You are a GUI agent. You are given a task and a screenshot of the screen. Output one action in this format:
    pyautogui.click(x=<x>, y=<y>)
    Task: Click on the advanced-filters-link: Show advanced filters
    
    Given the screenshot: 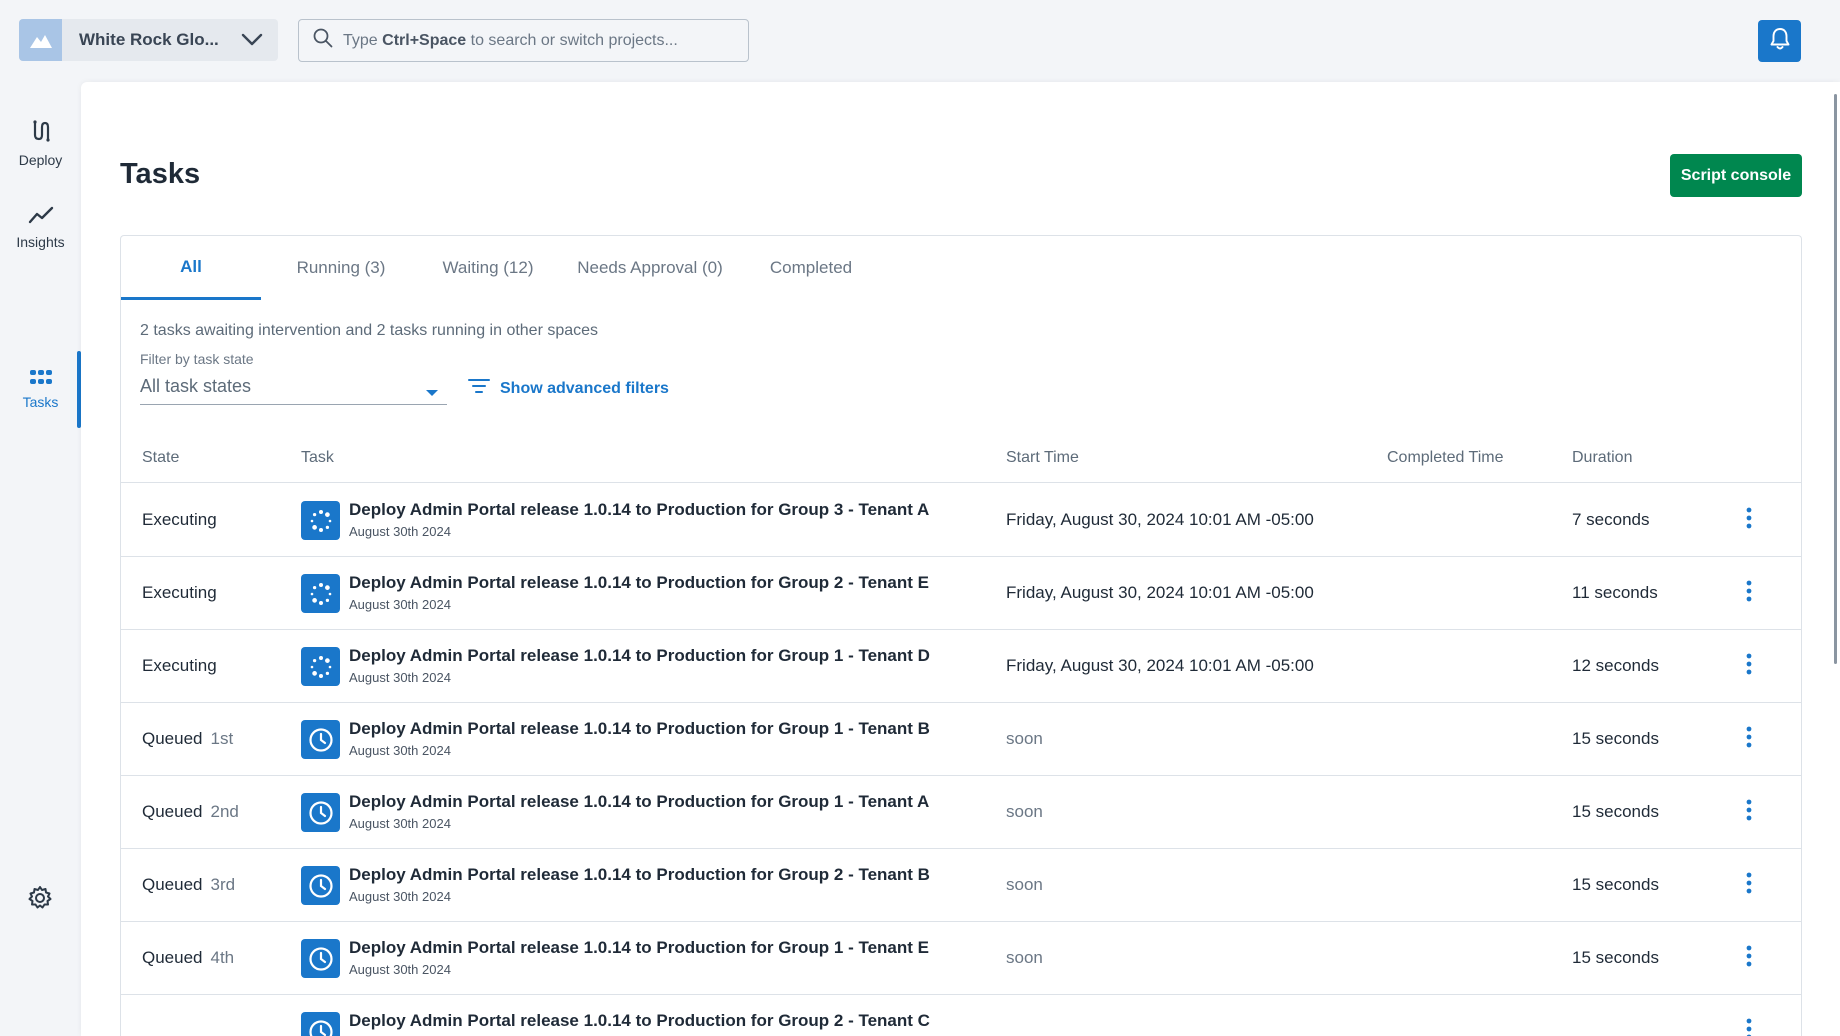 What is the action you would take?
    pyautogui.click(x=568, y=388)
    